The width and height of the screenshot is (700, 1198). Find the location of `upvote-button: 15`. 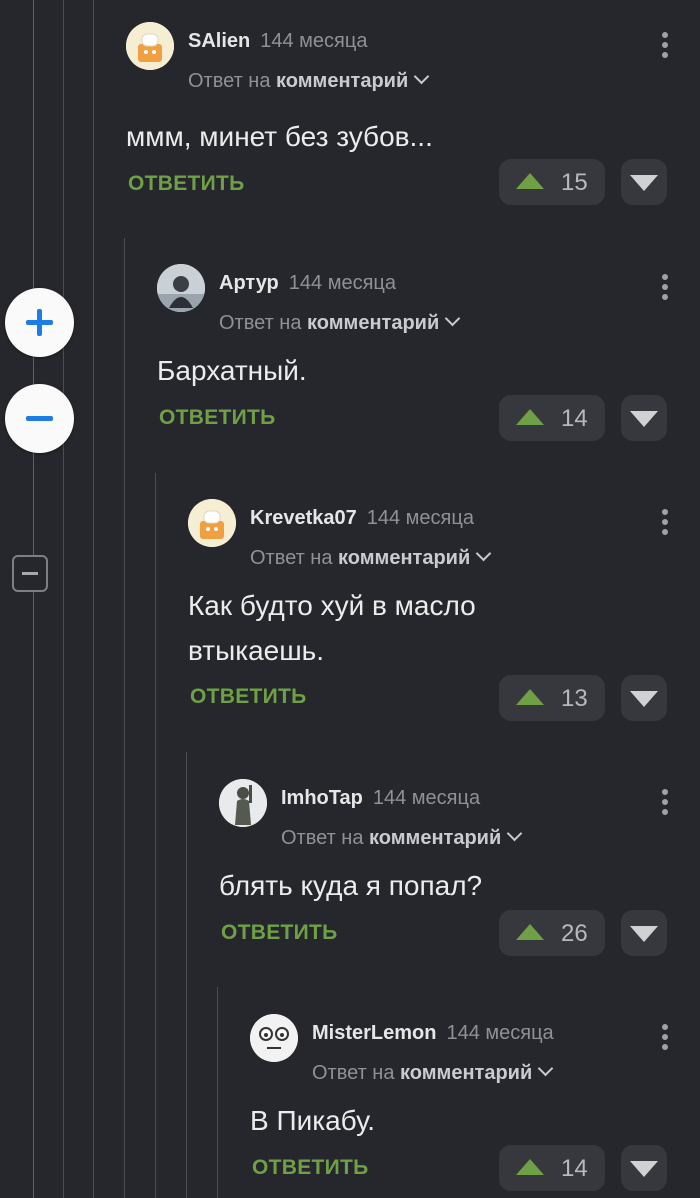

upvote-button: 15 is located at coordinates (552, 182).